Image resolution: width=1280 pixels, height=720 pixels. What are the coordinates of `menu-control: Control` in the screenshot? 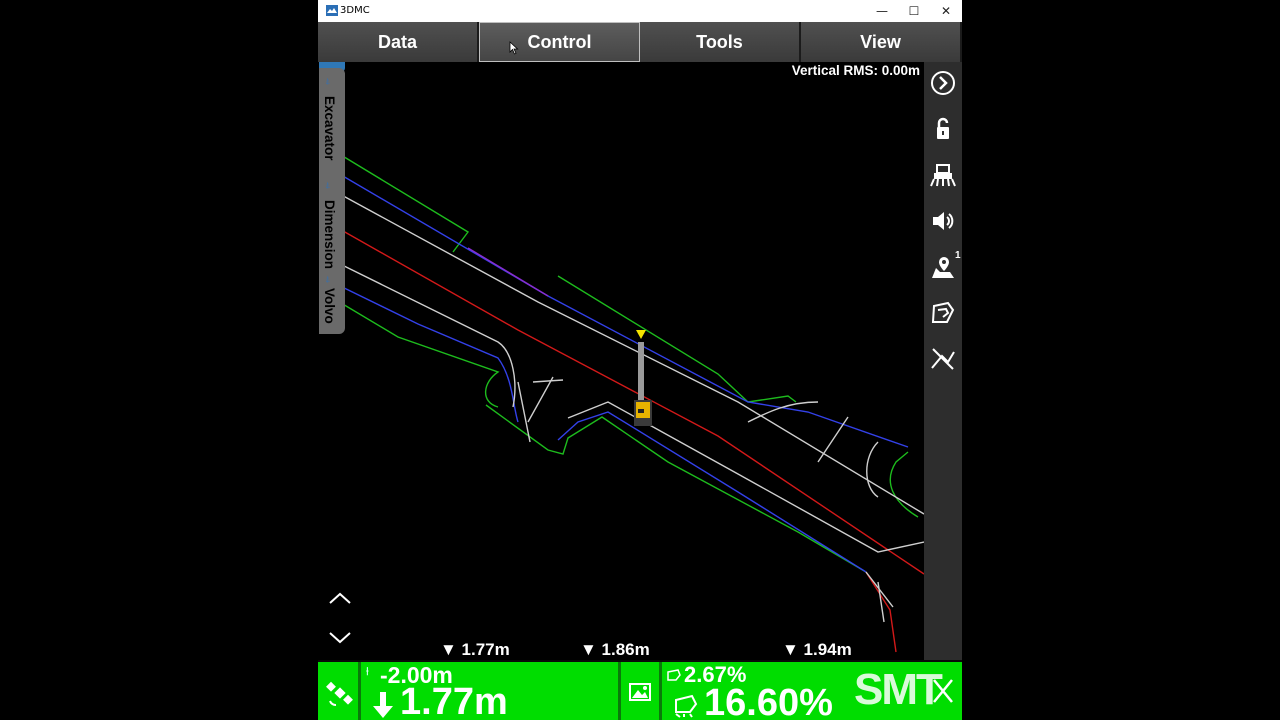 It's located at (559, 42).